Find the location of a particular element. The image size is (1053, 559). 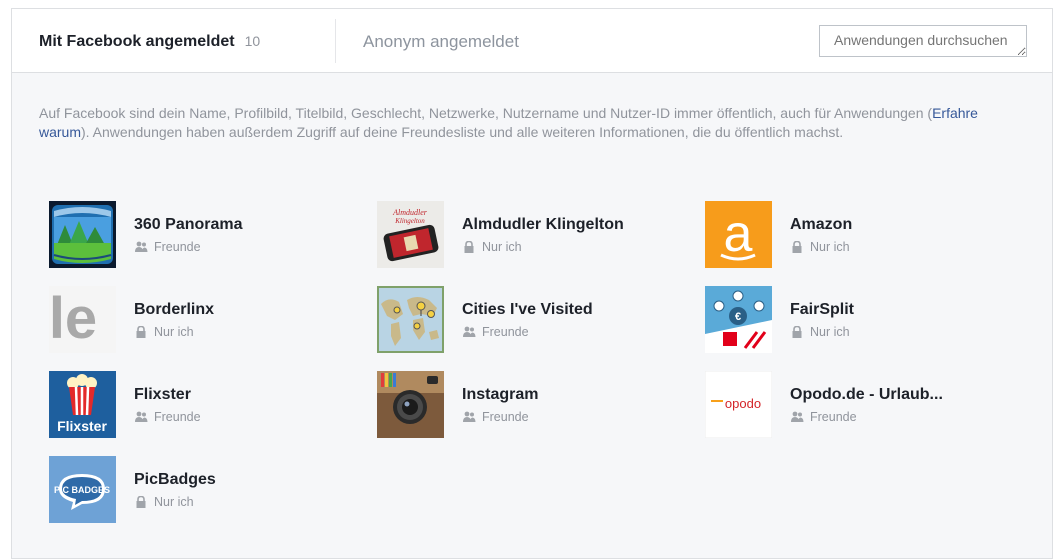

app-item: PIC BADGES PicBadges Nur ich is located at coordinates (199, 490).